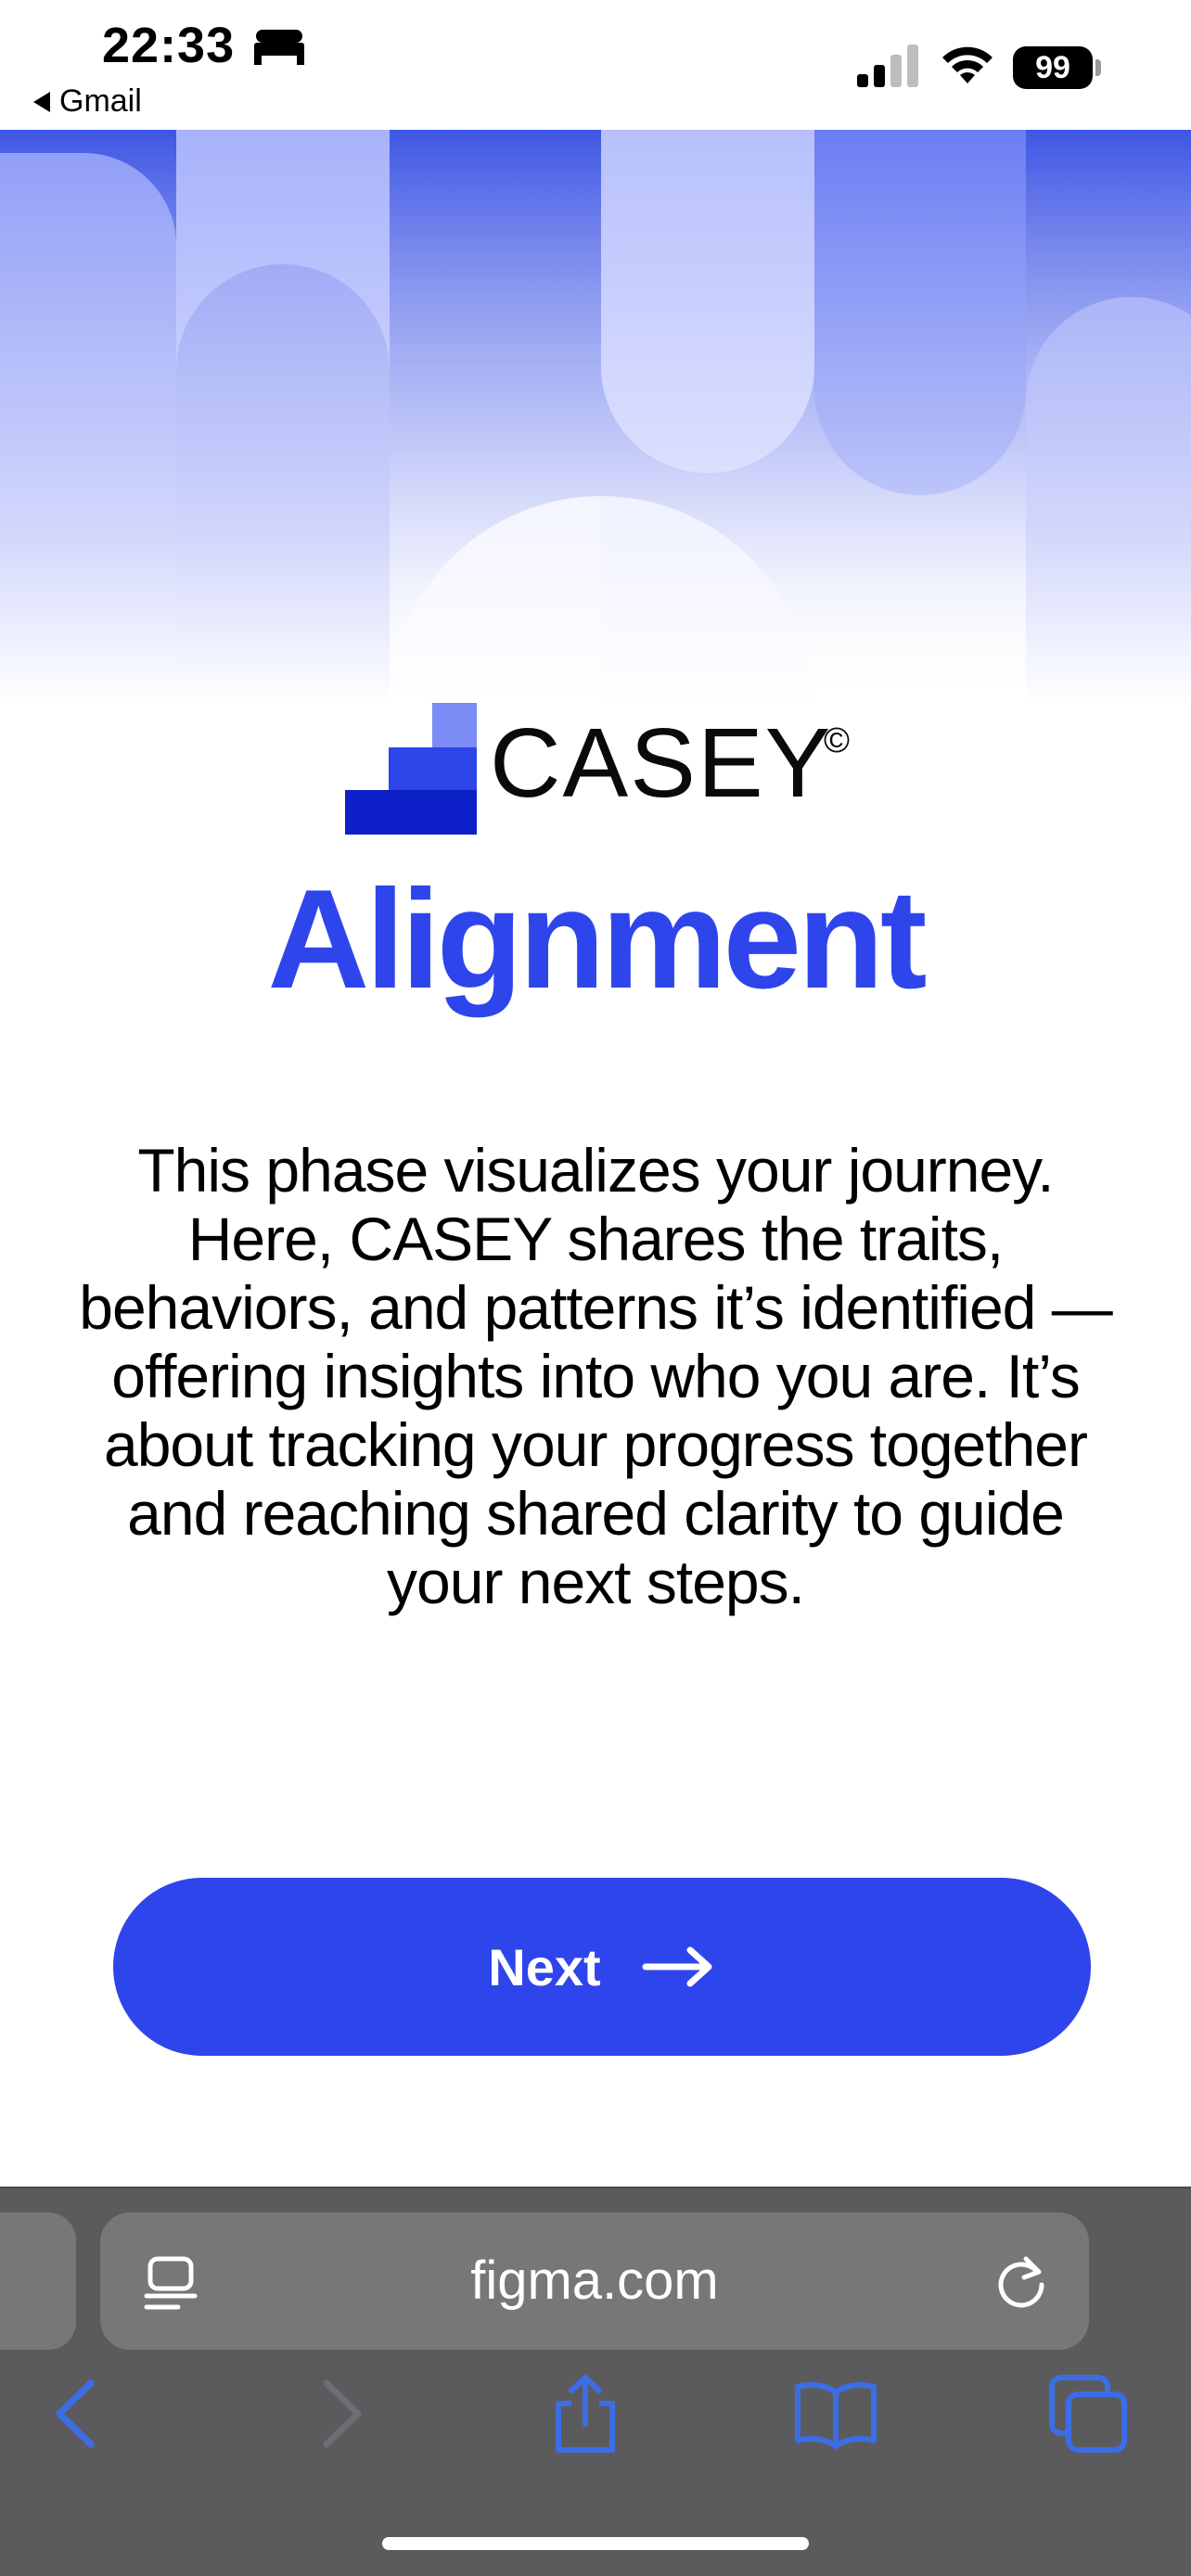 Image resolution: width=1191 pixels, height=2576 pixels. What do you see at coordinates (170, 2283) in the screenshot?
I see `page-menu-icon` at bounding box center [170, 2283].